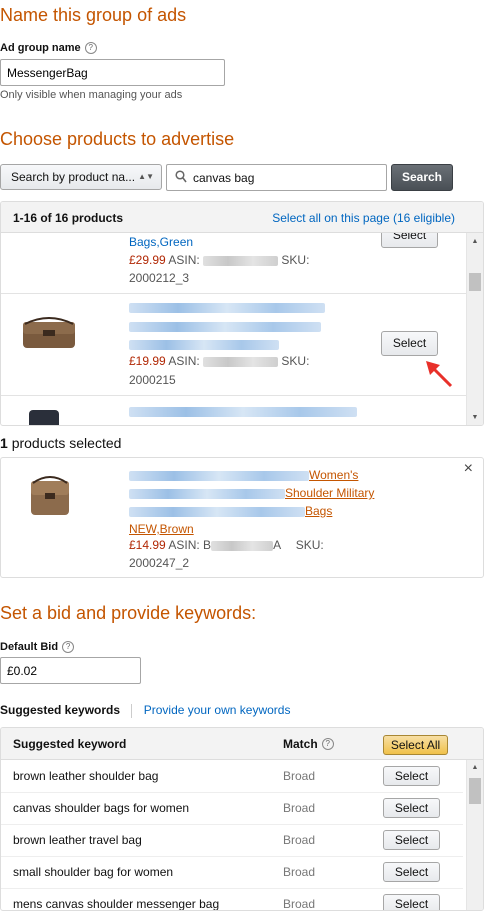 This screenshot has height=911, width=490. What do you see at coordinates (93, 872) in the screenshot?
I see `keyword-text: small shoulder bag for women` at bounding box center [93, 872].